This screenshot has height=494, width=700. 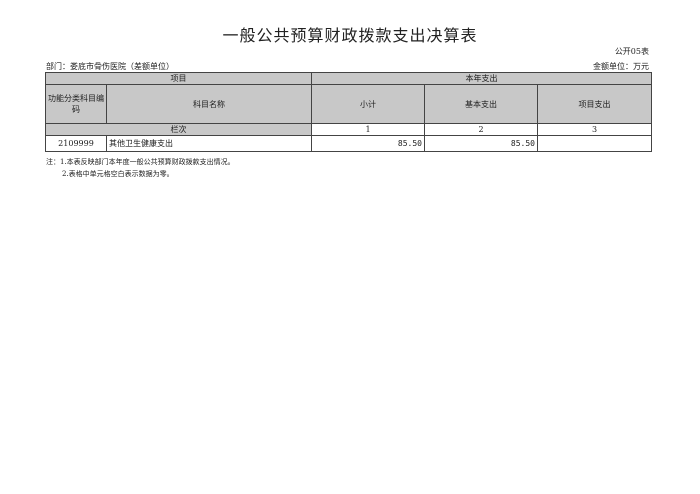 What do you see at coordinates (481, 78) in the screenshot?
I see `header-current-year: 本年支出` at bounding box center [481, 78].